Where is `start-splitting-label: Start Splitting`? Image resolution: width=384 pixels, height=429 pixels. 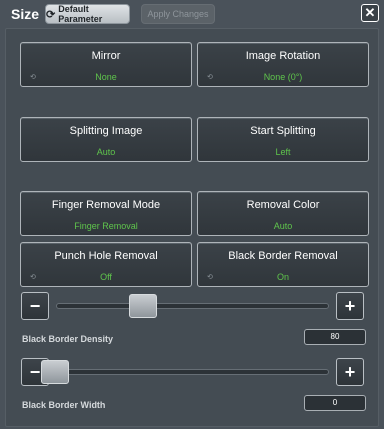
start-splitting-label: Start Splitting is located at coordinates (283, 131).